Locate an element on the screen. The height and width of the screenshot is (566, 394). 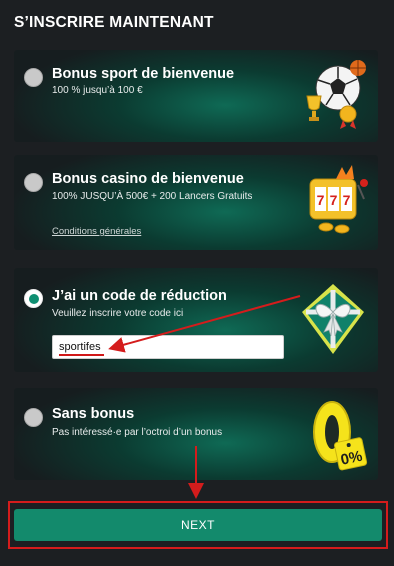
radio-sport-bonus is located at coordinates (33, 77).